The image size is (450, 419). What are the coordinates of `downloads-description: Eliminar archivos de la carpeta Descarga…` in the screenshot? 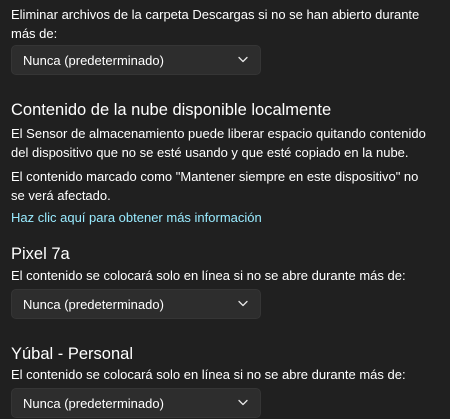 It's located at (215, 24).